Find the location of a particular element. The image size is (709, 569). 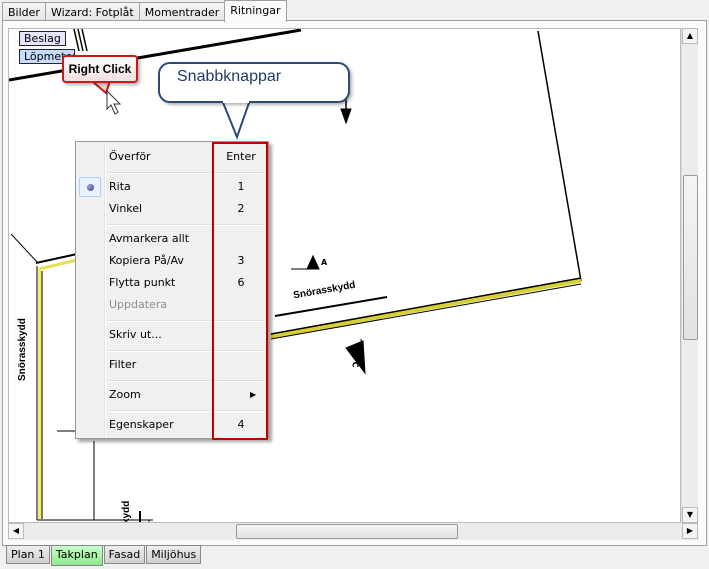

tab-takplan: Takplan is located at coordinates (76, 555).